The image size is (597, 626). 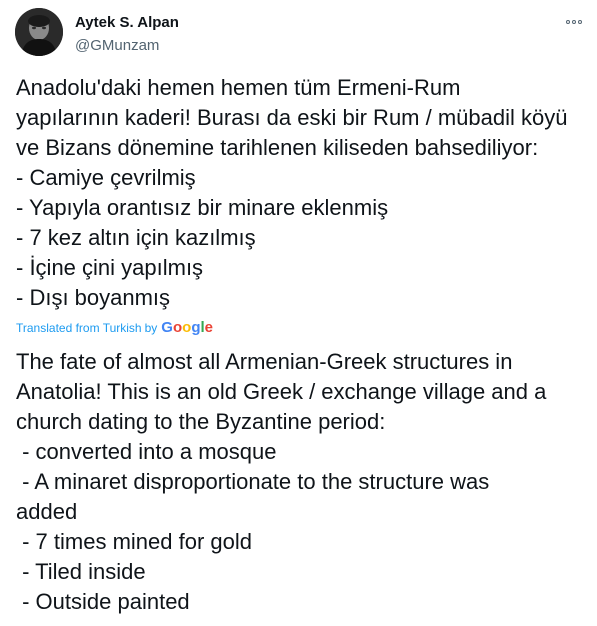 I want to click on translated-by-label: by, so click(x=151, y=328).